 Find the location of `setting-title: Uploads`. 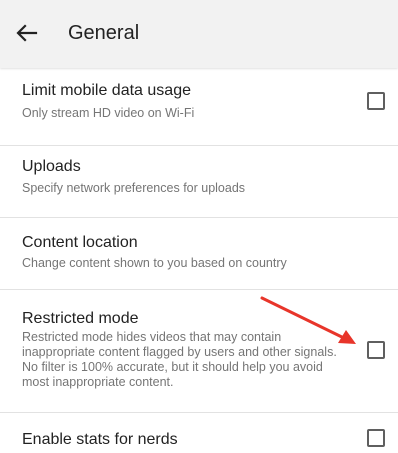

setting-title: Uploads is located at coordinates (51, 166).